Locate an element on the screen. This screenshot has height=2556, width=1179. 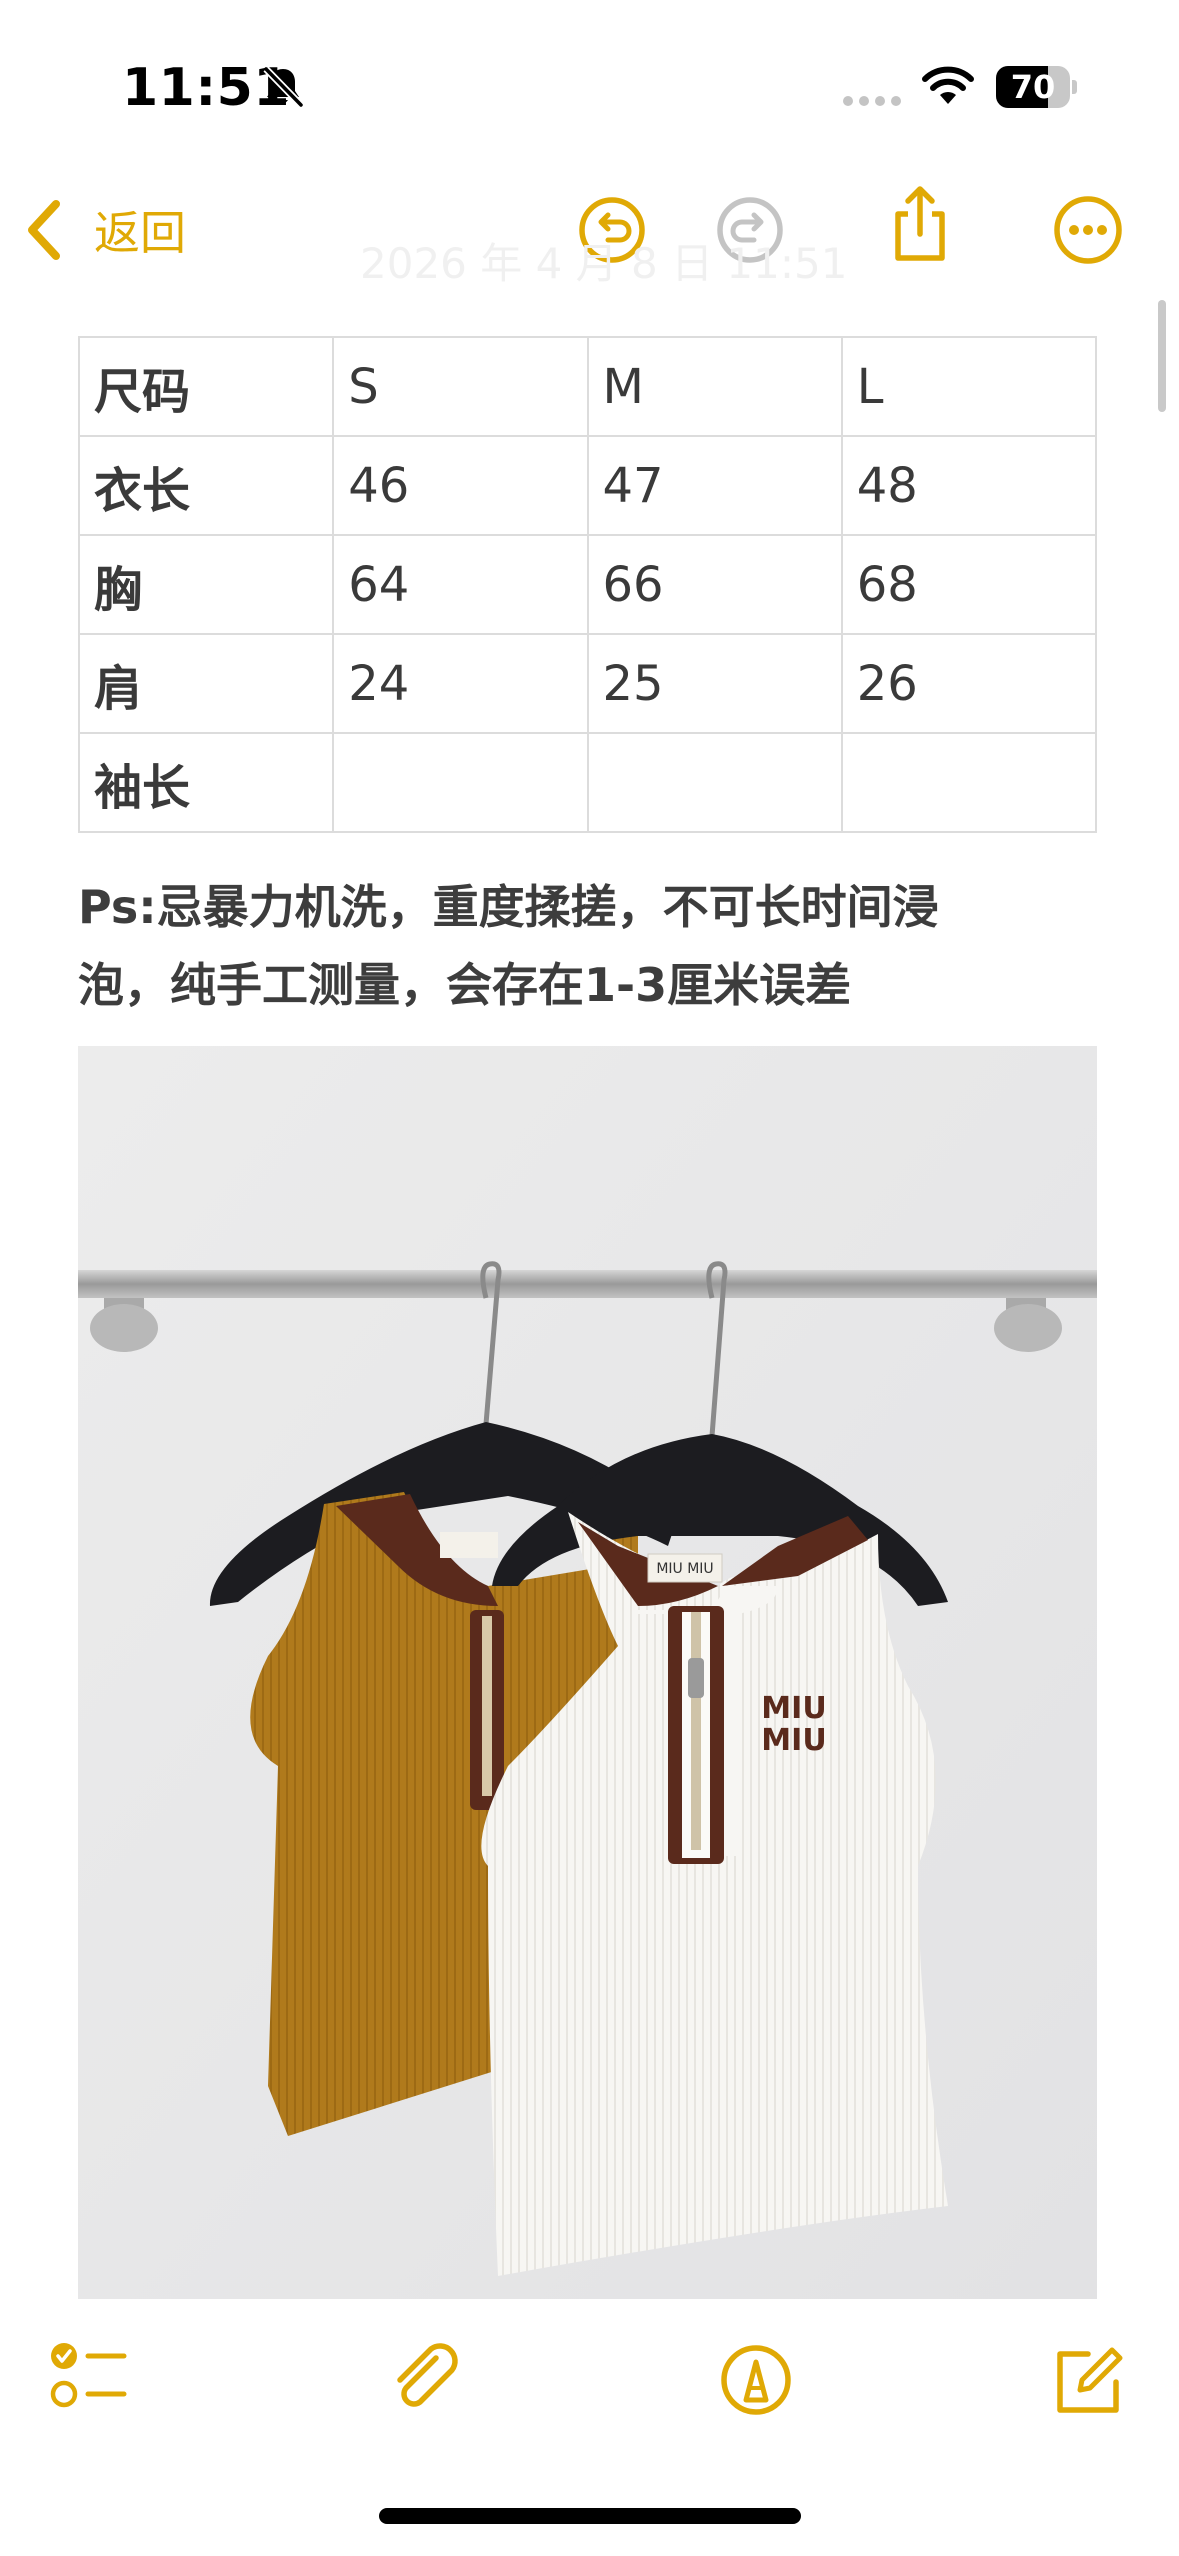
table-cell: M is located at coordinates (714, 386).